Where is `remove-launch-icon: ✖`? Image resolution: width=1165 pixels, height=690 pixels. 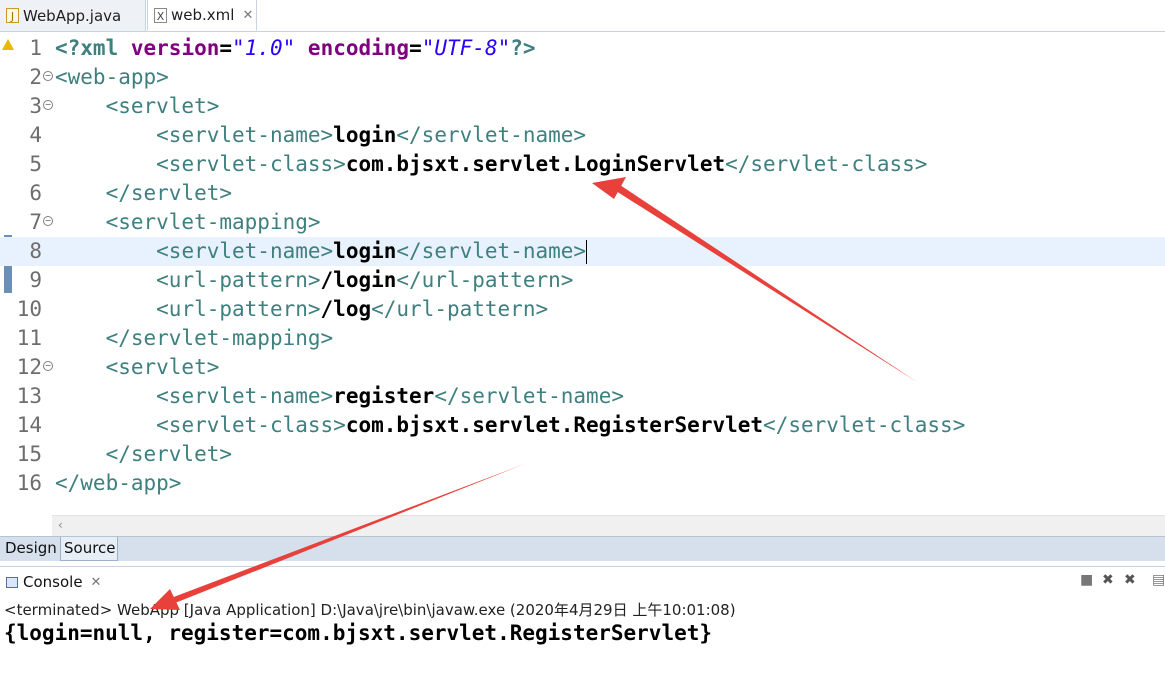 remove-launch-icon: ✖ is located at coordinates (1108, 580).